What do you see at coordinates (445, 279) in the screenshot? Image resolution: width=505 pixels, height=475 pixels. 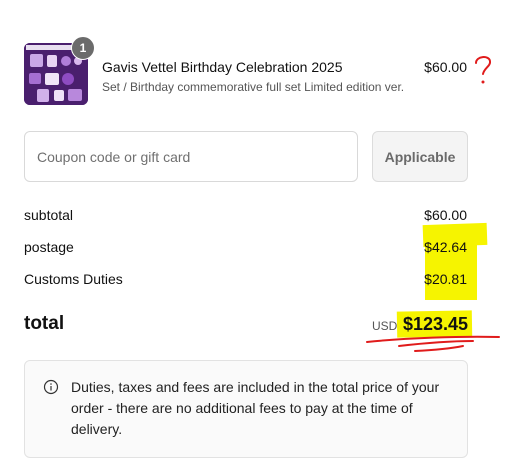 I see `customs-duties-value: $20.81` at bounding box center [445, 279].